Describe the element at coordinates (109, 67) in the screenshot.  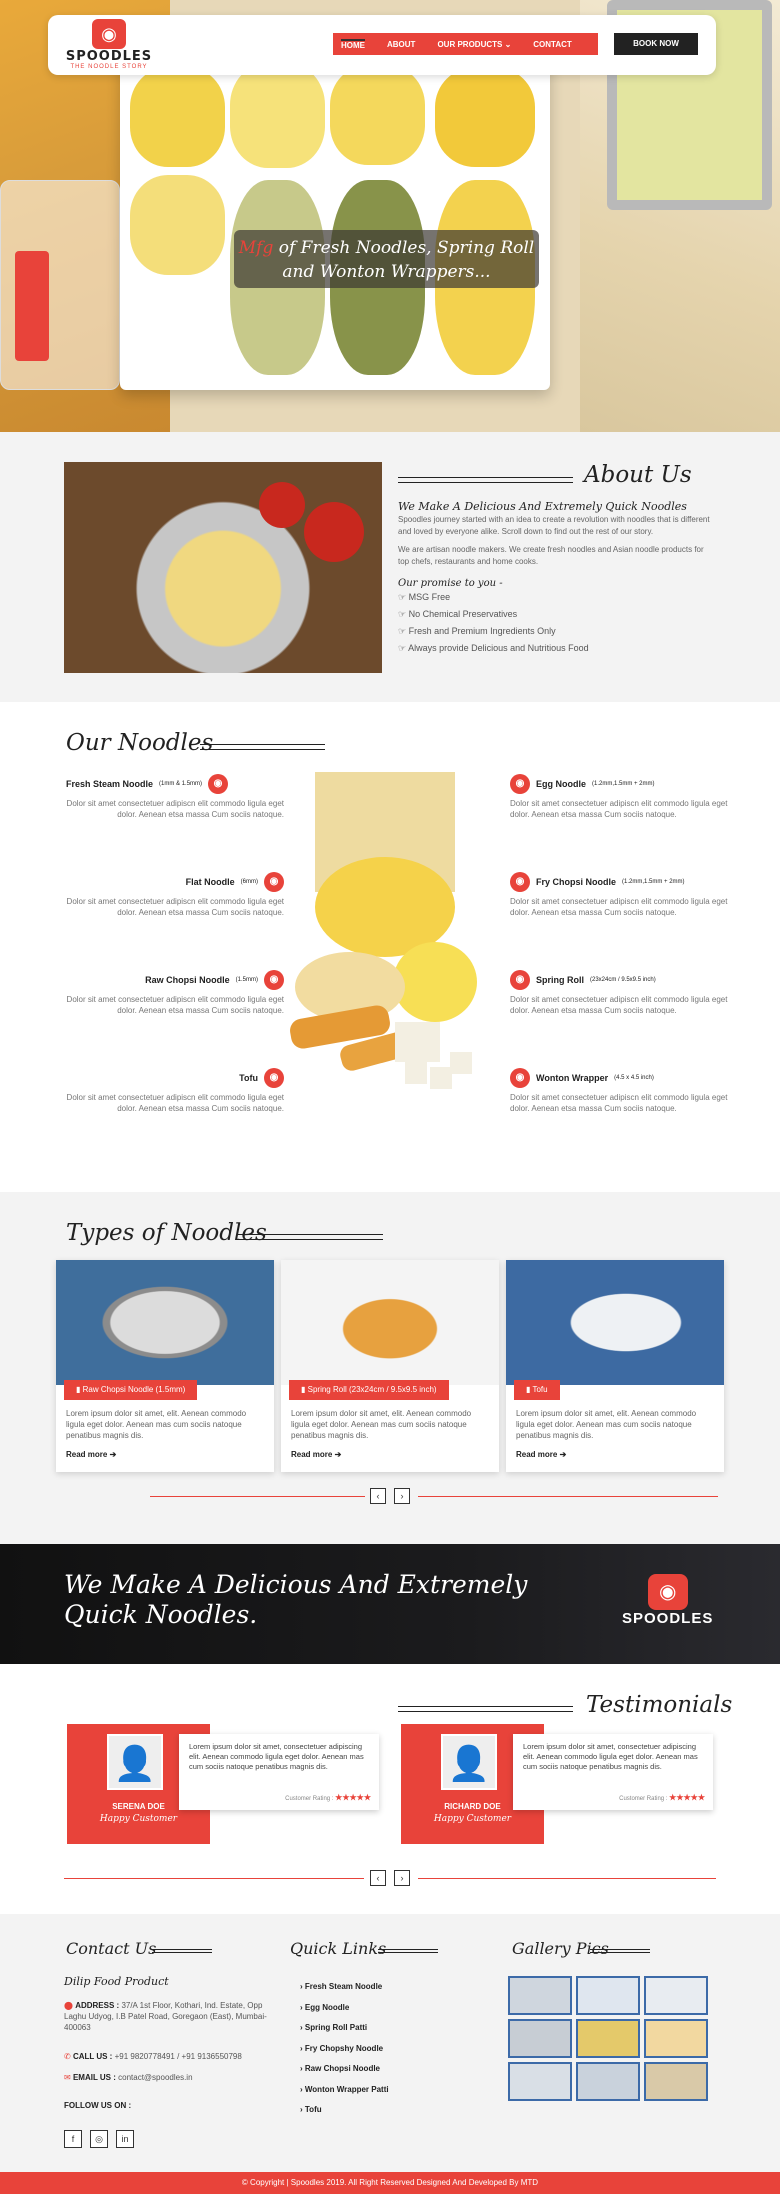
I see `brand-tagline: THE NOODLE STORY` at that location.